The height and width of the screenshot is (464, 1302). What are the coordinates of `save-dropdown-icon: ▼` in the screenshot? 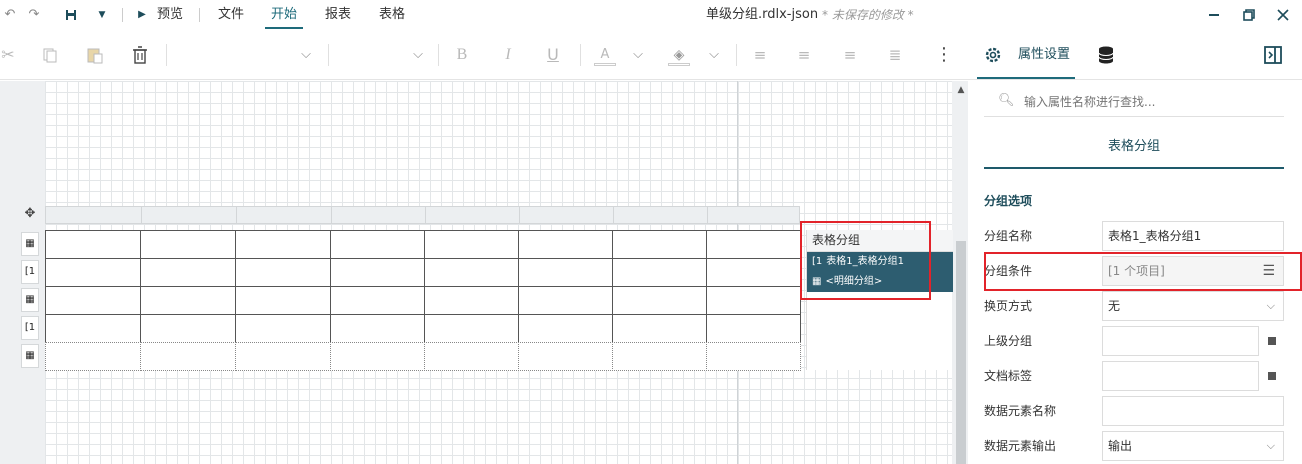 It's located at (102, 15).